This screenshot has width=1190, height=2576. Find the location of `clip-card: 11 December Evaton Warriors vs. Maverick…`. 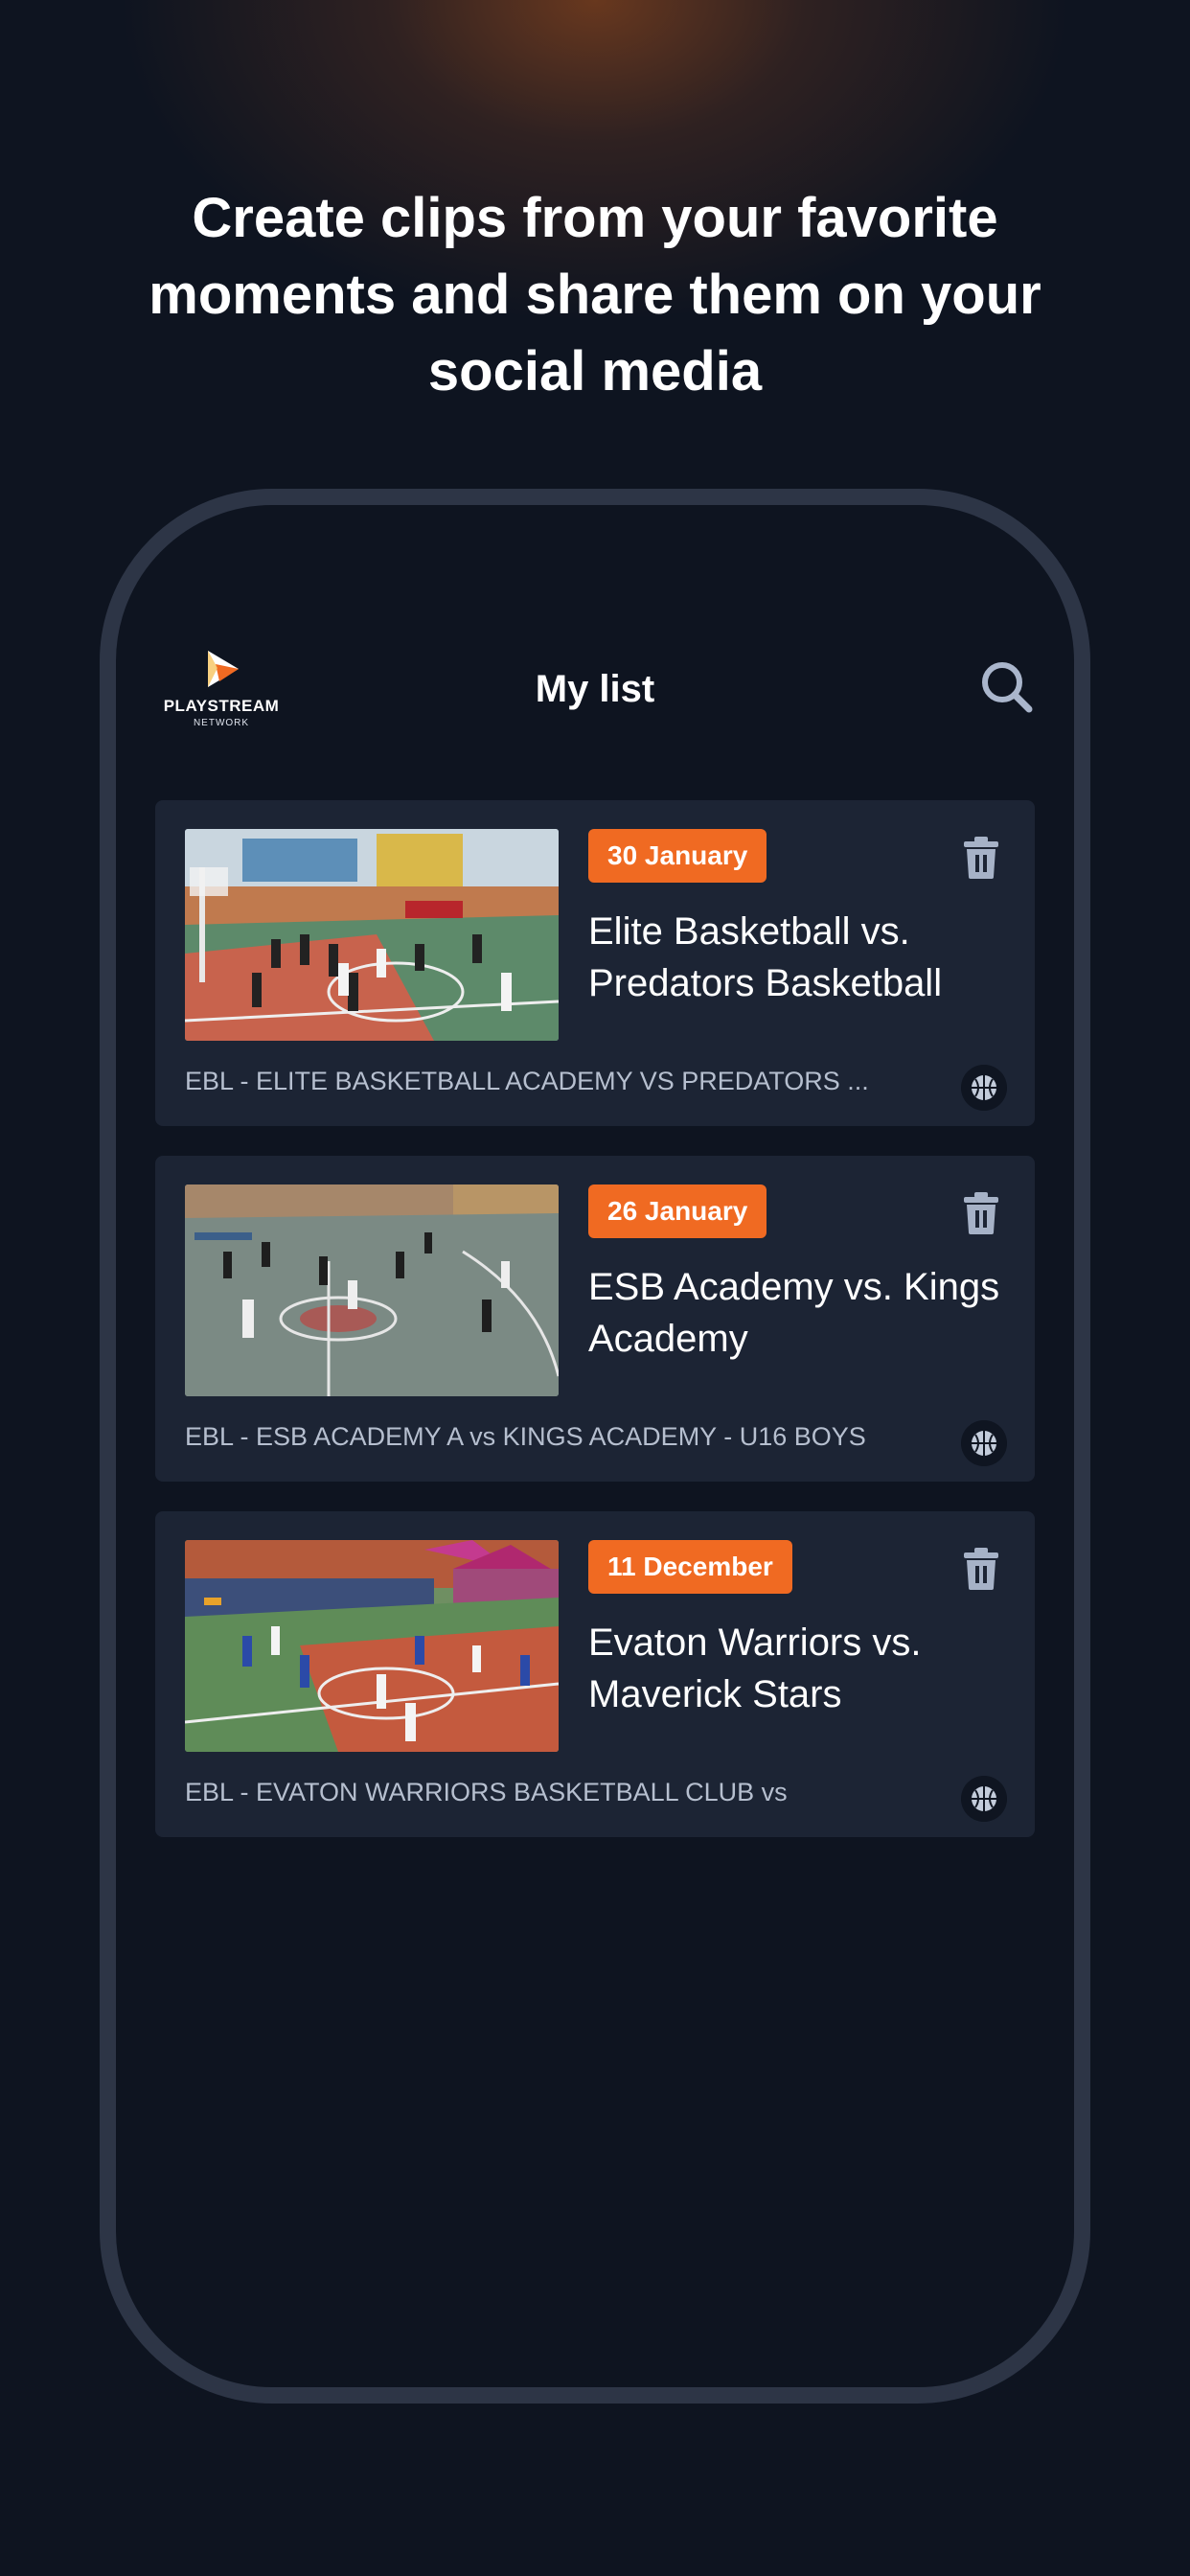

clip-card: 11 December Evaton Warriors vs. Maverick… is located at coordinates (595, 1674).